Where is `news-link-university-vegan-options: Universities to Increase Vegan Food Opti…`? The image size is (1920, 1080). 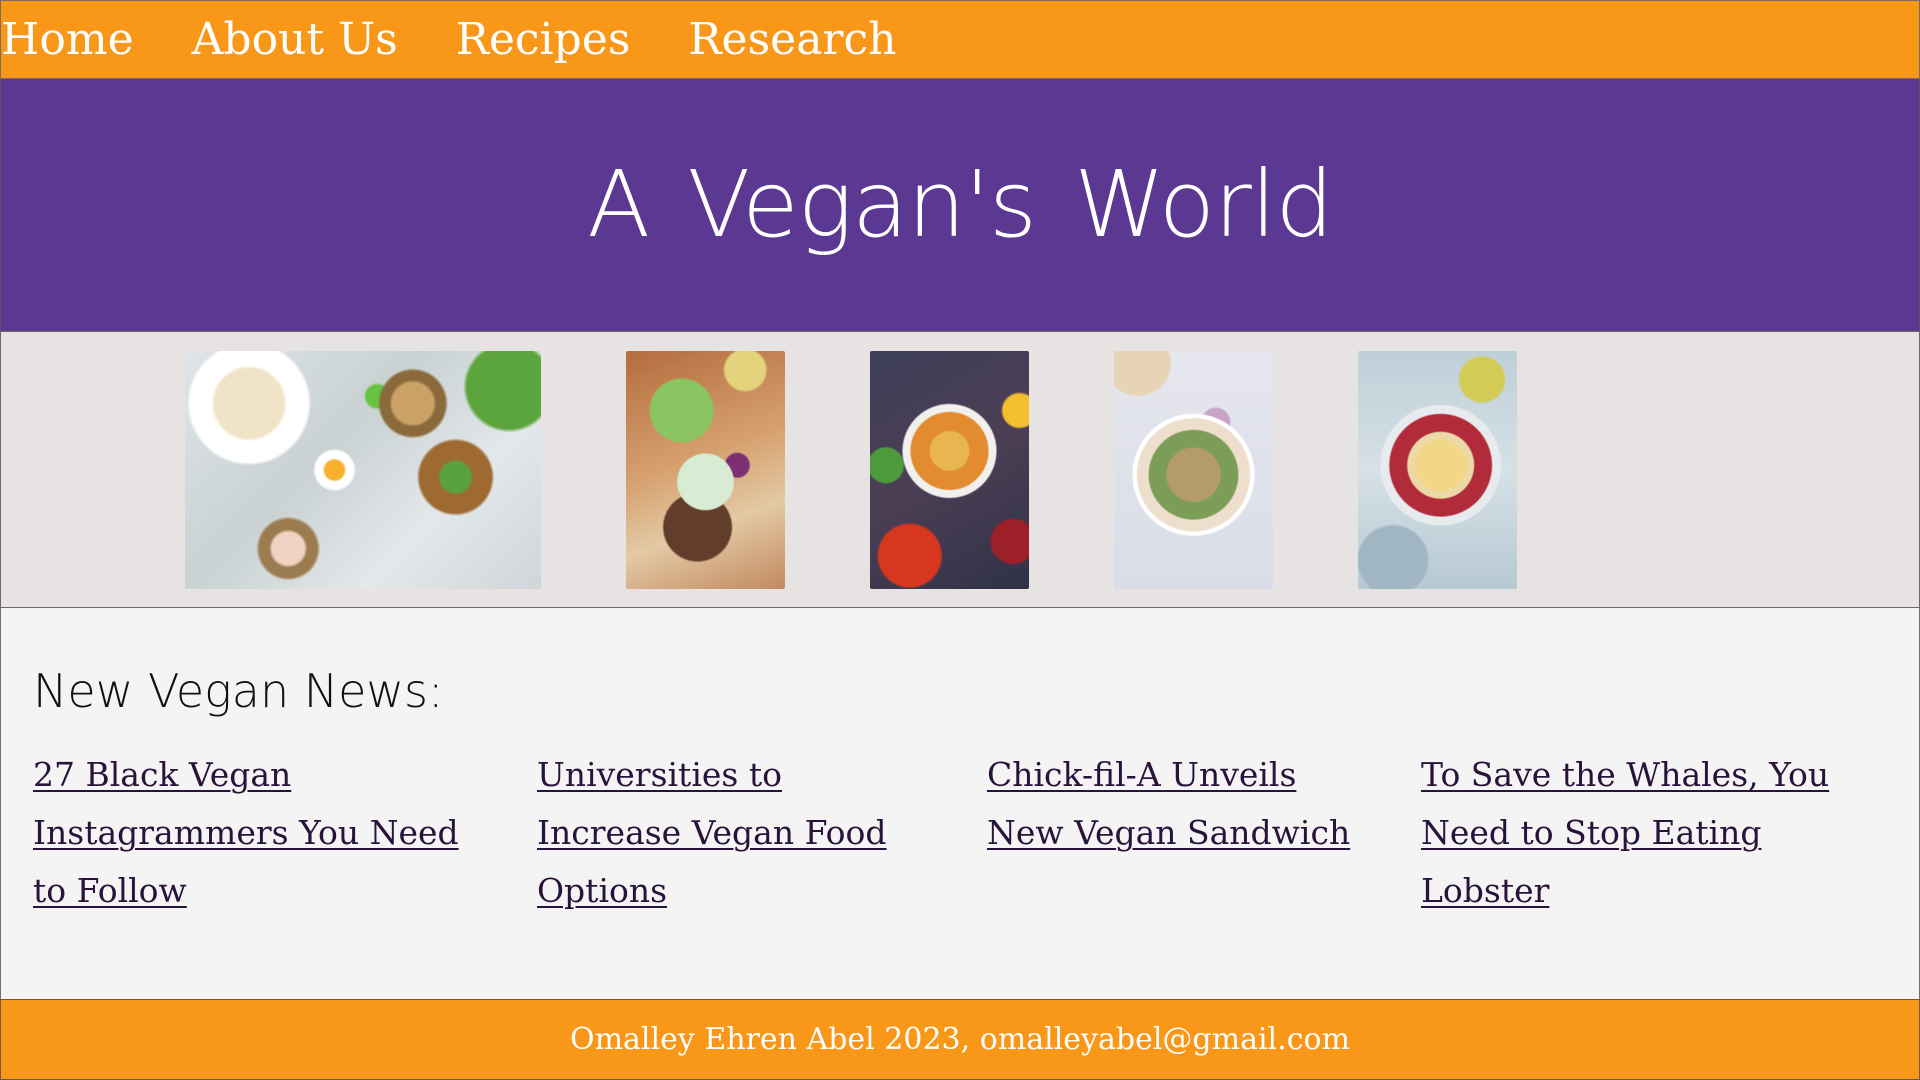 news-link-university-vegan-options: Universities to Increase Vegan Food Opti… is located at coordinates (734, 833).